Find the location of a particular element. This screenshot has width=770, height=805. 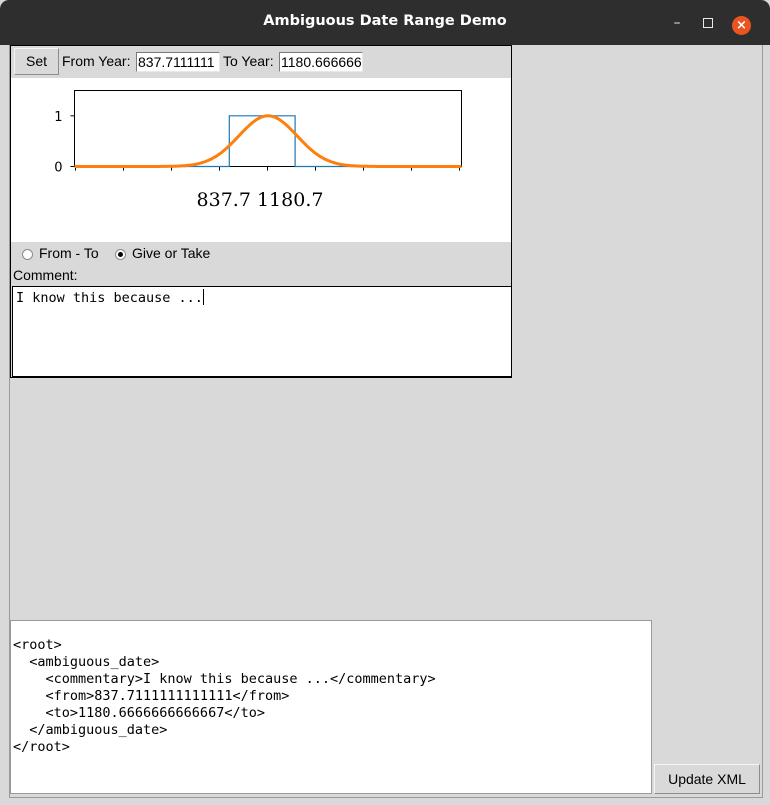

close-button: × is located at coordinates (741, 25).